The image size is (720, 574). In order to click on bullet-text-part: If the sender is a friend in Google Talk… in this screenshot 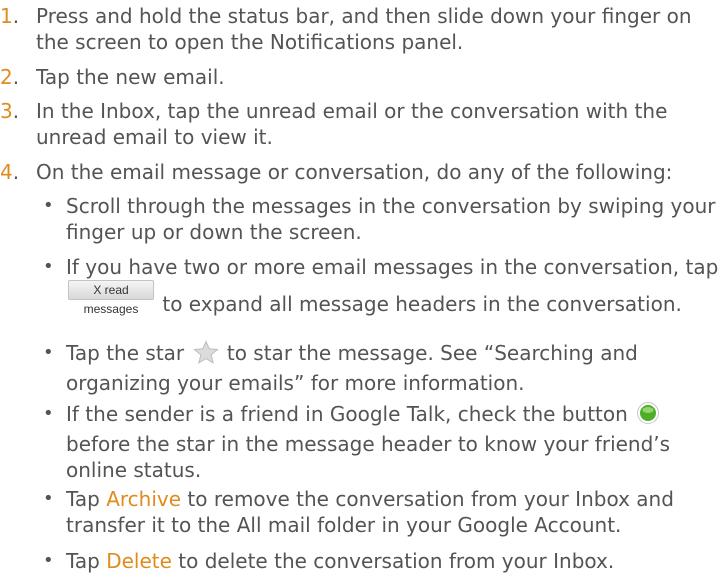, I will do `click(347, 414)`.